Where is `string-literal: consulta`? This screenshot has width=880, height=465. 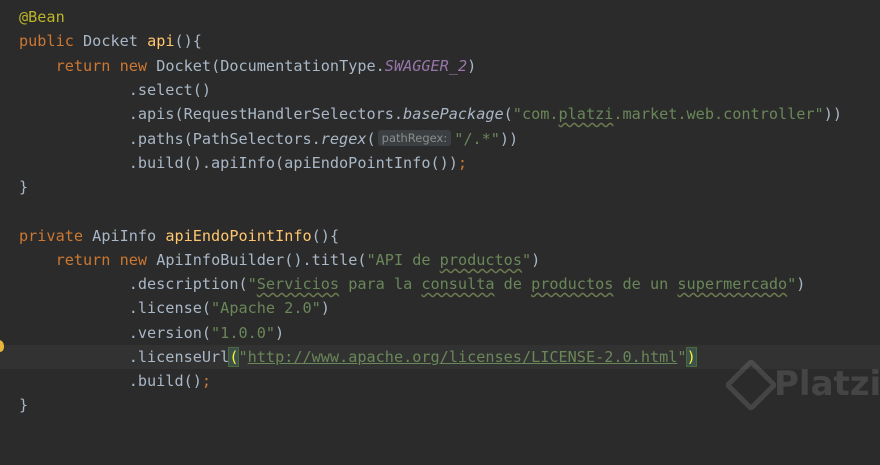 string-literal: consulta is located at coordinates (458, 284).